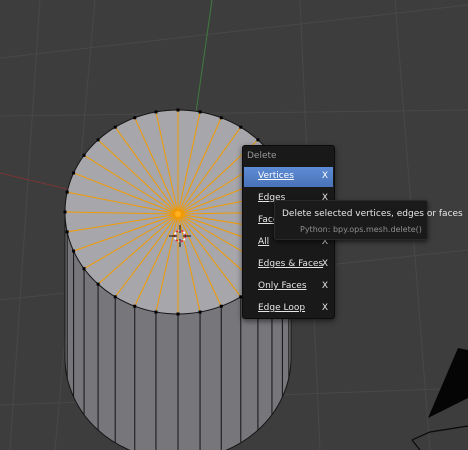 This screenshot has width=468, height=450. I want to click on menu-item-label: Edge Loop, so click(282, 308).